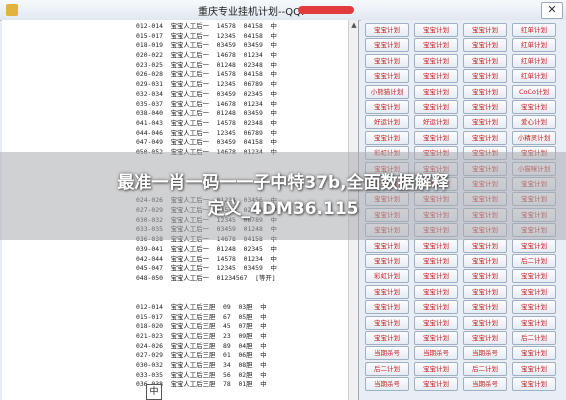 This screenshot has width=566, height=400. Describe the element at coordinates (206, 113) in the screenshot. I see `plan-line: 038-040 宝宝人工后一 01248 03459 中` at that location.